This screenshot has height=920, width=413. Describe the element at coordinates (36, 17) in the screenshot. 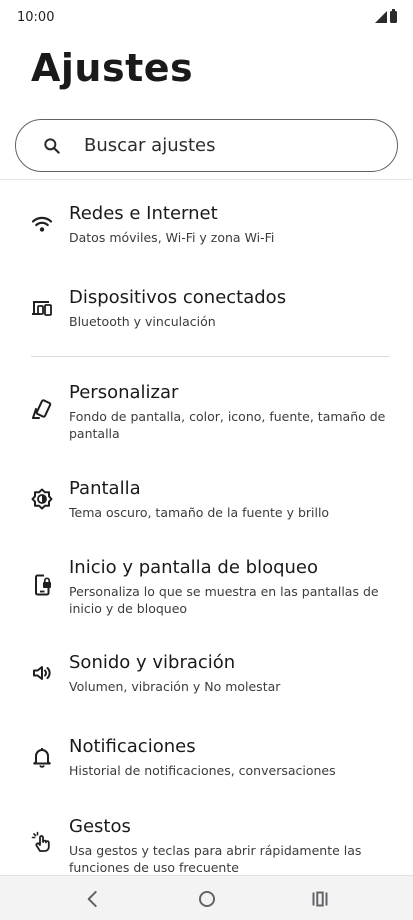

I see `status-time: 10:00` at that location.